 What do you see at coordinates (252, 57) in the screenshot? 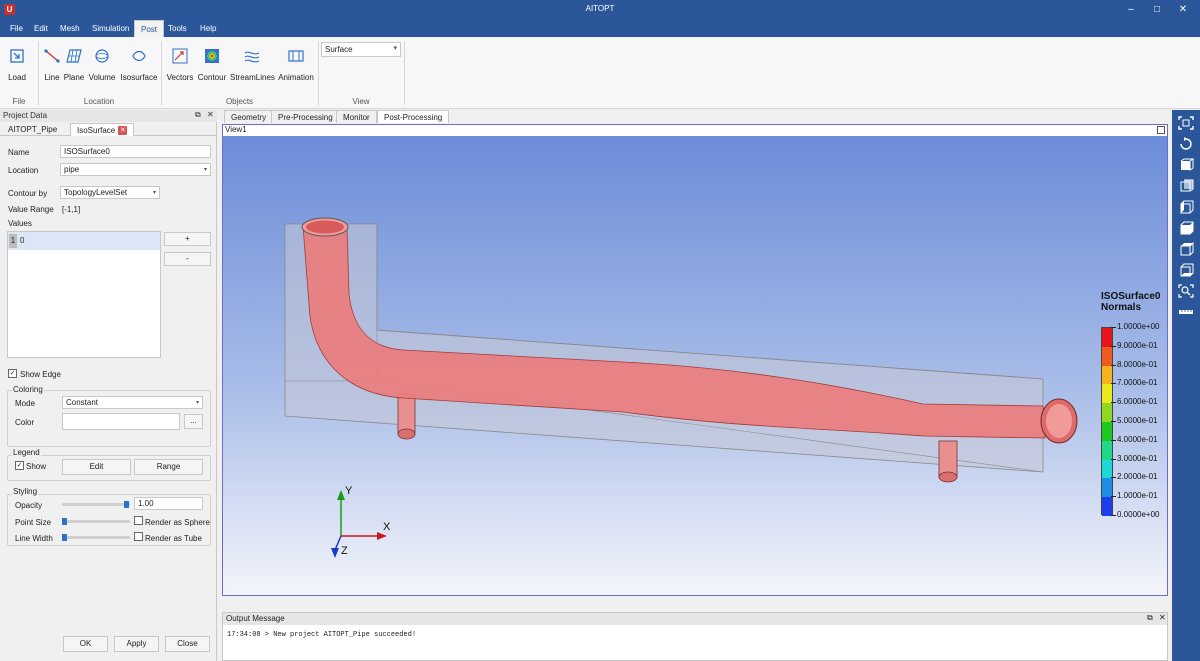
I see `streamlines-icon` at bounding box center [252, 57].